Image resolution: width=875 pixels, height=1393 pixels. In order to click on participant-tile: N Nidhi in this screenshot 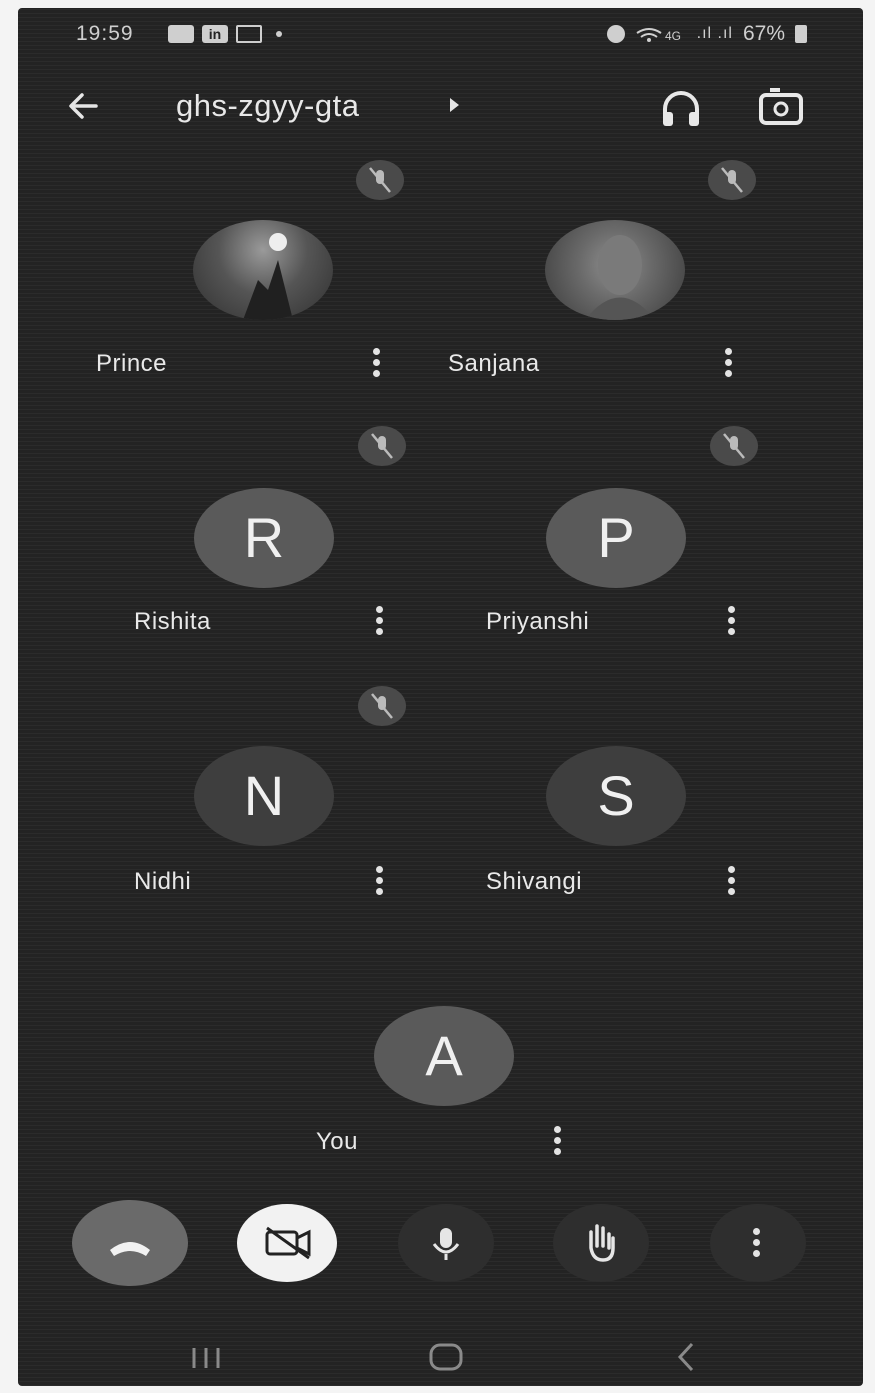, I will do `click(273, 798)`.